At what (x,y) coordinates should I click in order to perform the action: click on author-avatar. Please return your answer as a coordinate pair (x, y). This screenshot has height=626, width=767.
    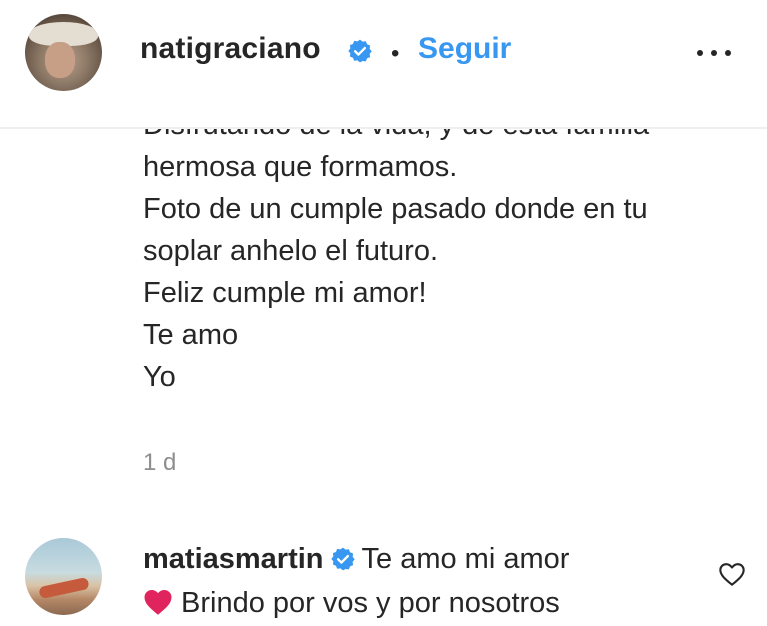
    Looking at the image, I should click on (63, 52).